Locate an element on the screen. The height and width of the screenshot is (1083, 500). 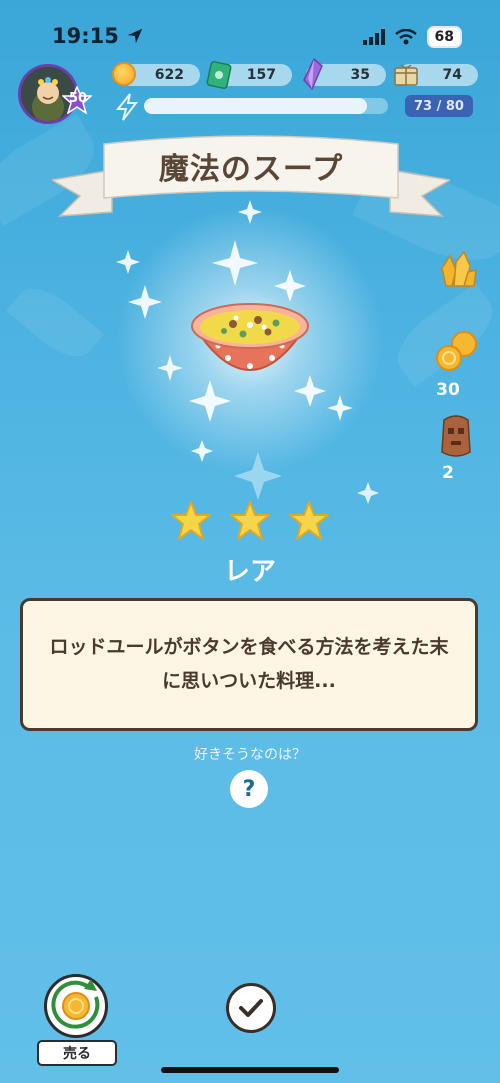
status-indicators: 68 is located at coordinates (412, 37).